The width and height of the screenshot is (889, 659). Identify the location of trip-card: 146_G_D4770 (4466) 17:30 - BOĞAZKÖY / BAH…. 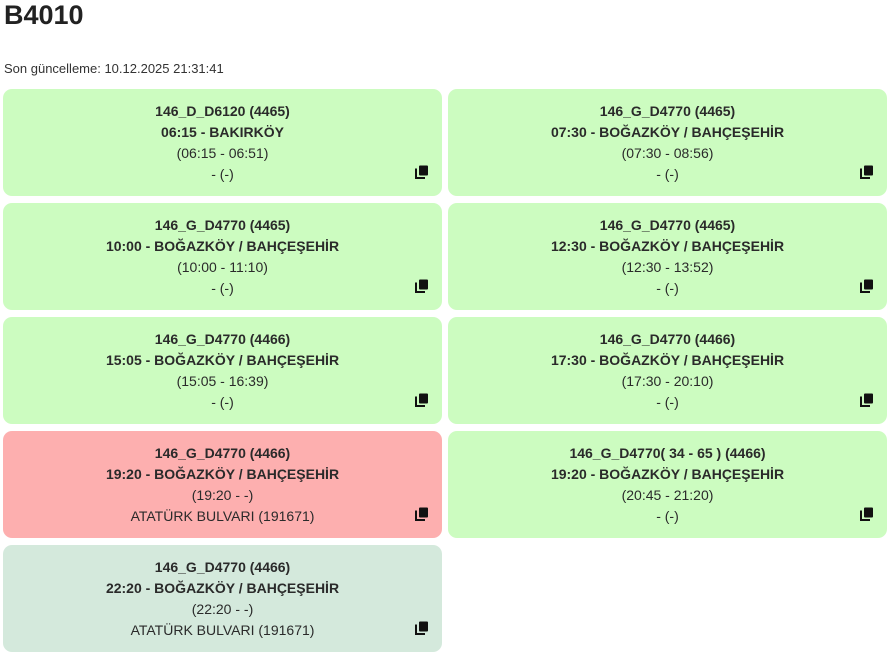
(667, 370).